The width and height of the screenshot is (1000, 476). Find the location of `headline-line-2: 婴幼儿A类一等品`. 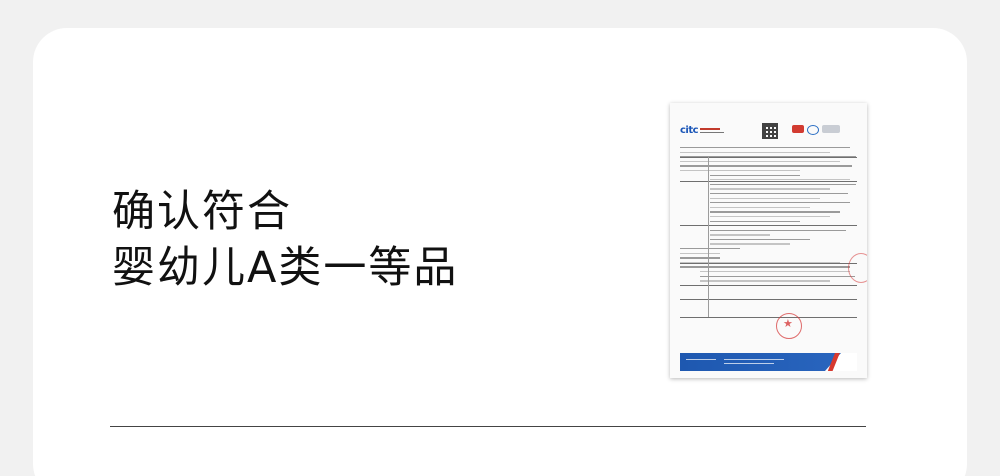

headline-line-2: 婴幼儿A类一等品 is located at coordinates (285, 268).